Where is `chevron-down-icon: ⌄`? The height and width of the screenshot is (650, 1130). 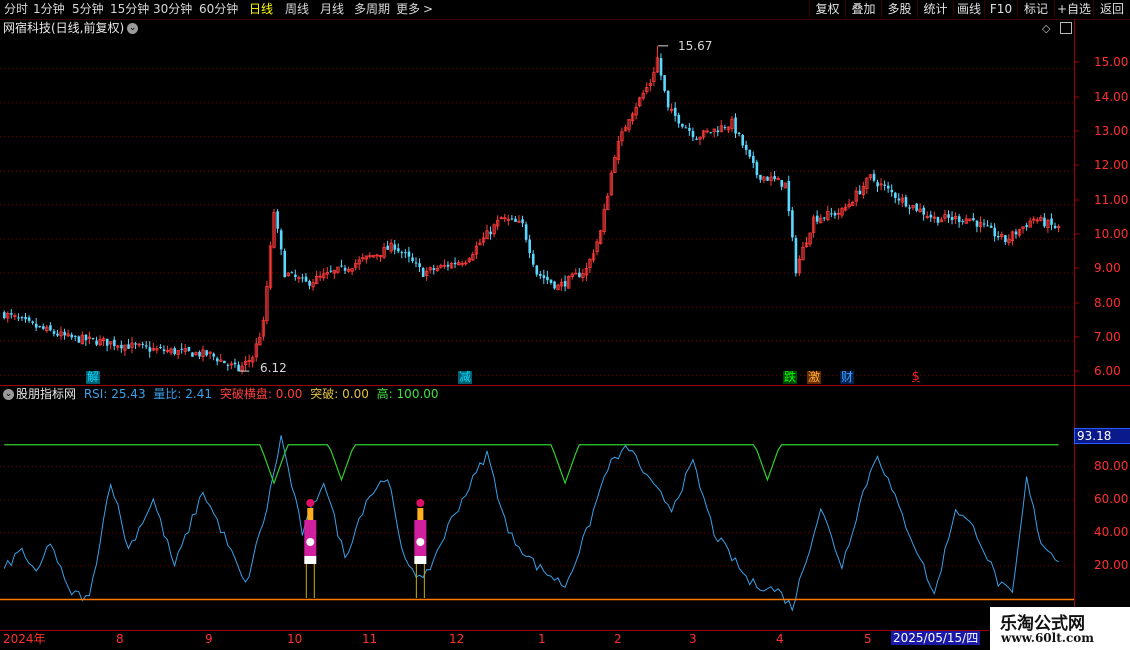 chevron-down-icon: ⌄ is located at coordinates (8, 394).